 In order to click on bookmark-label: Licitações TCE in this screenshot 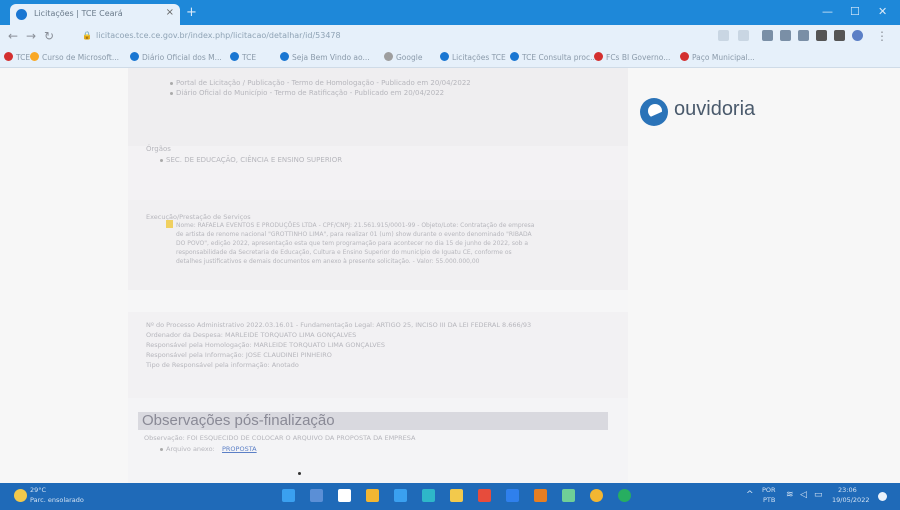, I will do `click(479, 57)`.